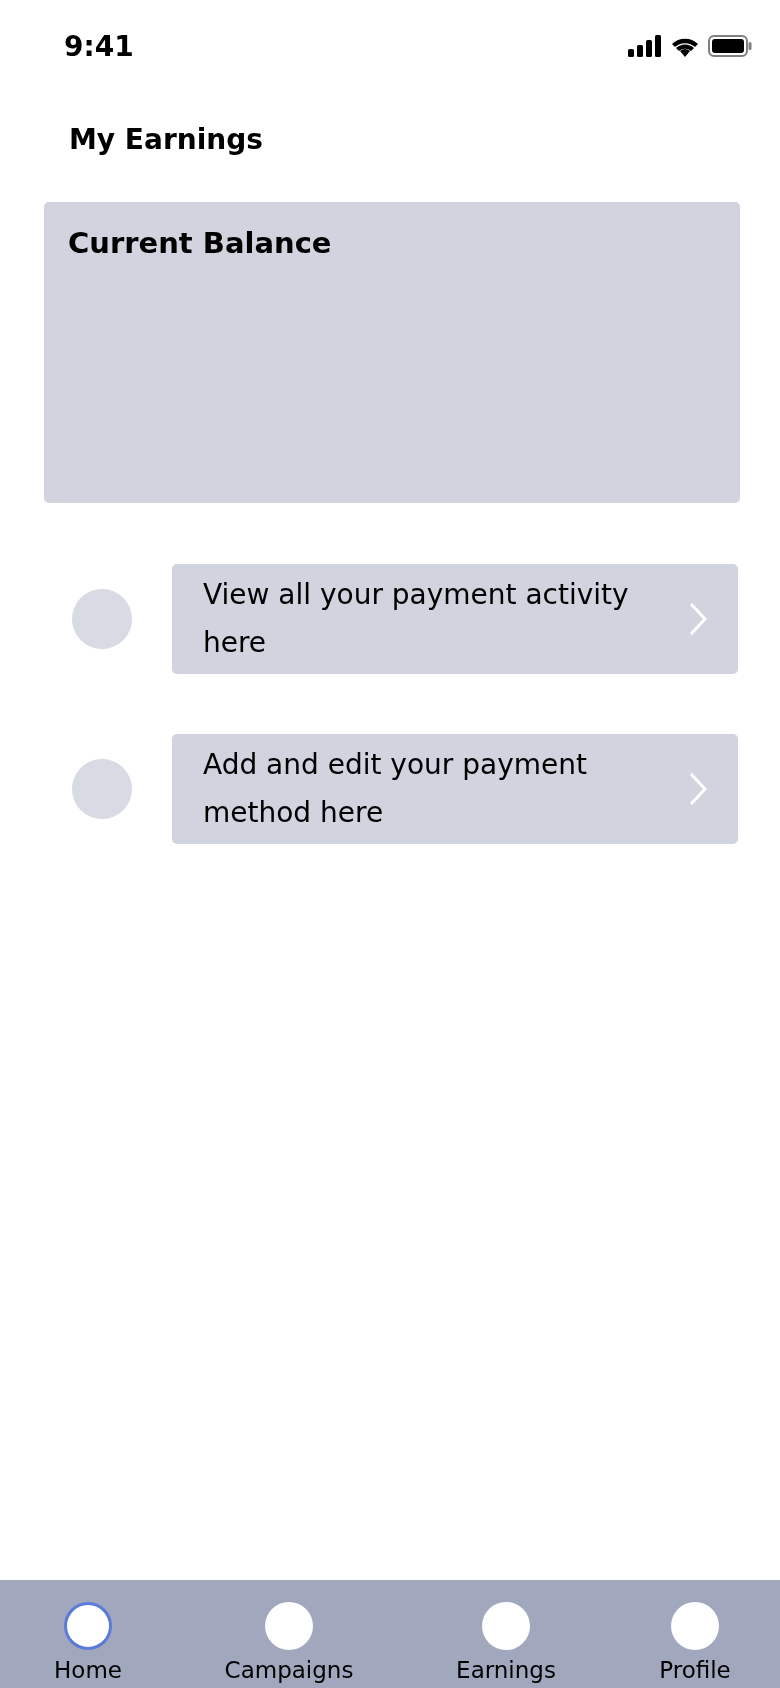 The height and width of the screenshot is (1688, 780). I want to click on status-time: 9:41, so click(99, 46).